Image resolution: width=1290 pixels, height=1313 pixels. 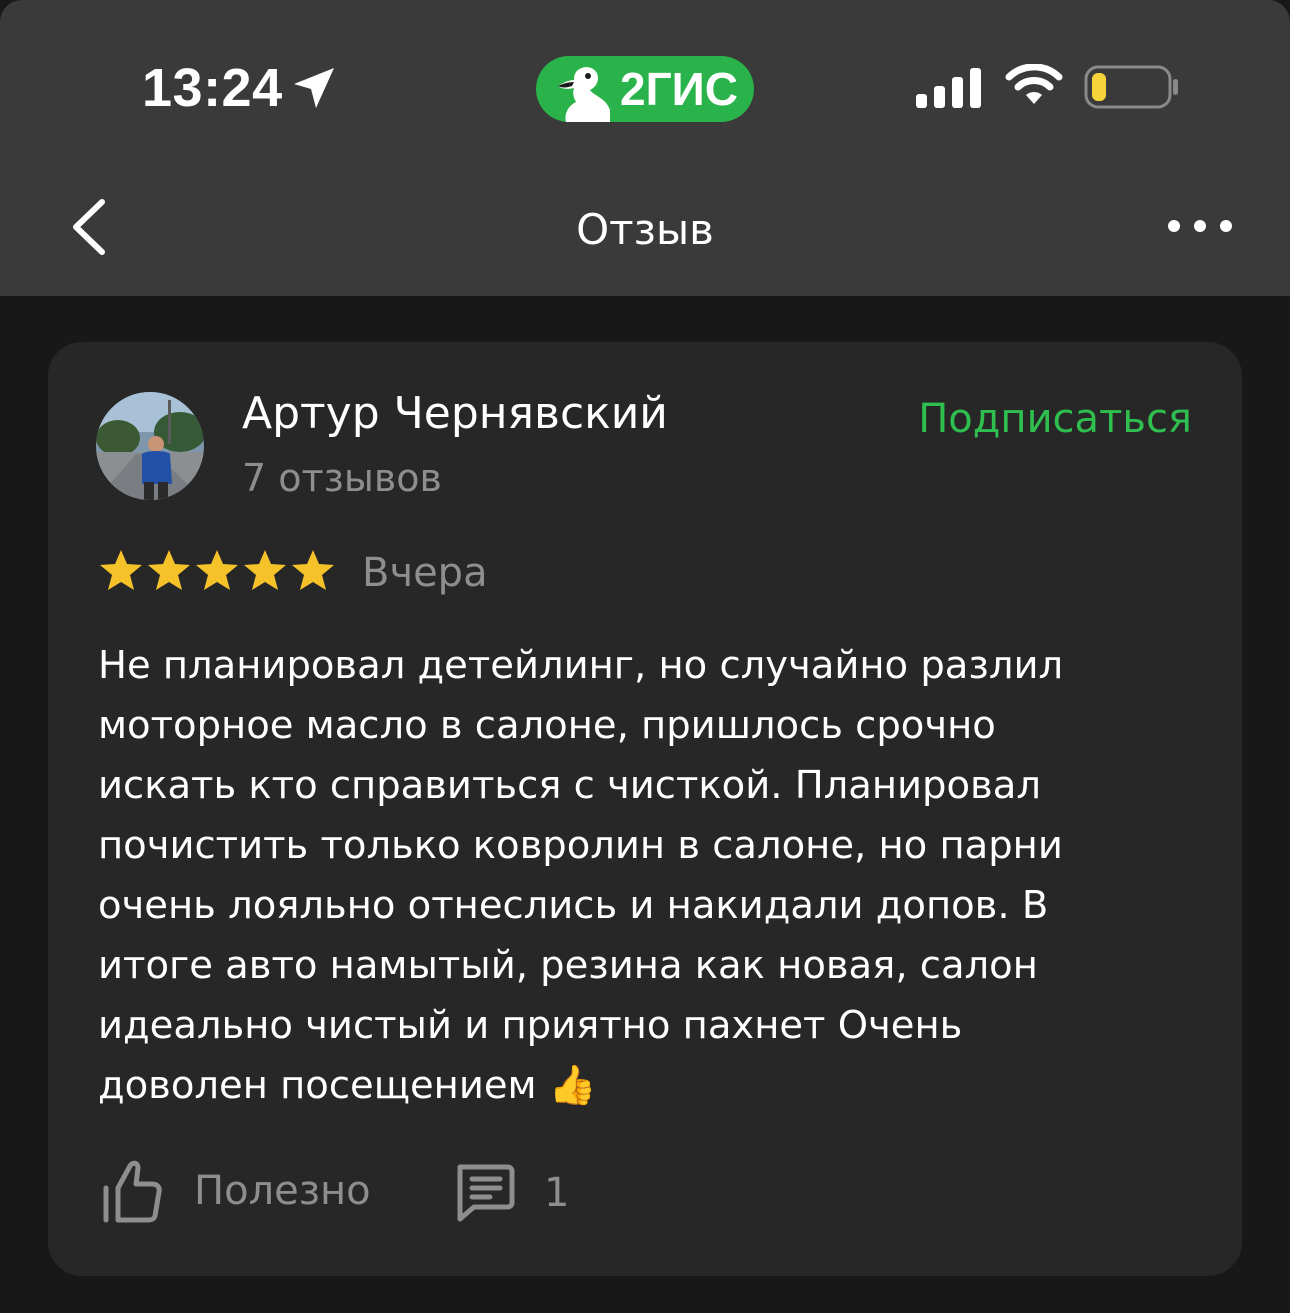 What do you see at coordinates (425, 573) in the screenshot?
I see `review-date: Вчера` at bounding box center [425, 573].